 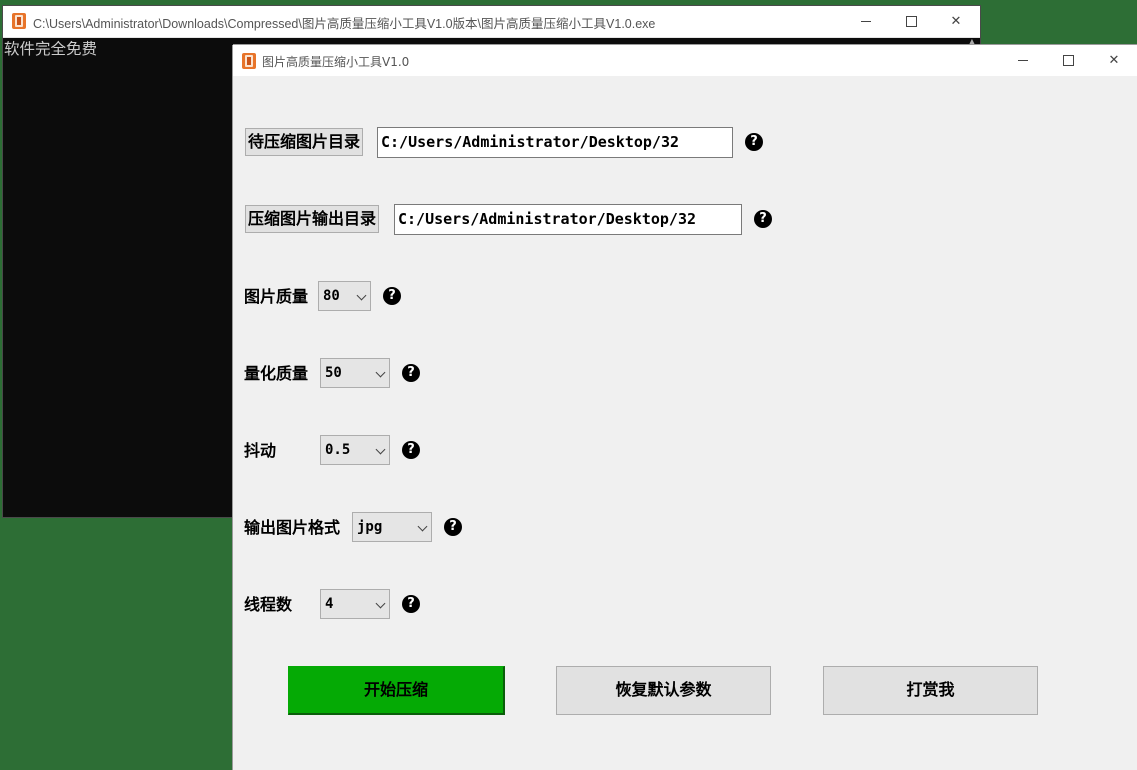 What do you see at coordinates (685, 60) in the screenshot?
I see `app-titlebar: 图片高质量压缩小工具V1.0` at bounding box center [685, 60].